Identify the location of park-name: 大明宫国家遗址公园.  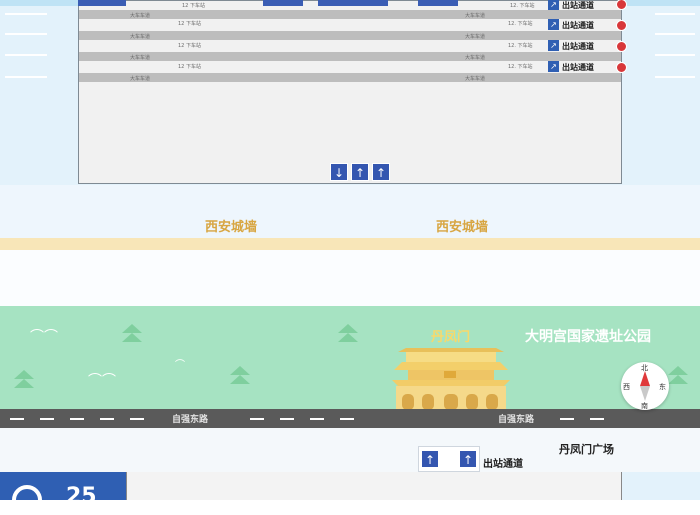
(588, 337).